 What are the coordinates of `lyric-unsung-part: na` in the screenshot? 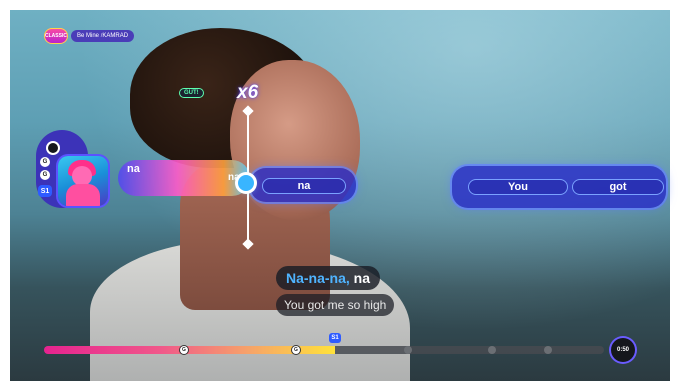 It's located at (360, 278).